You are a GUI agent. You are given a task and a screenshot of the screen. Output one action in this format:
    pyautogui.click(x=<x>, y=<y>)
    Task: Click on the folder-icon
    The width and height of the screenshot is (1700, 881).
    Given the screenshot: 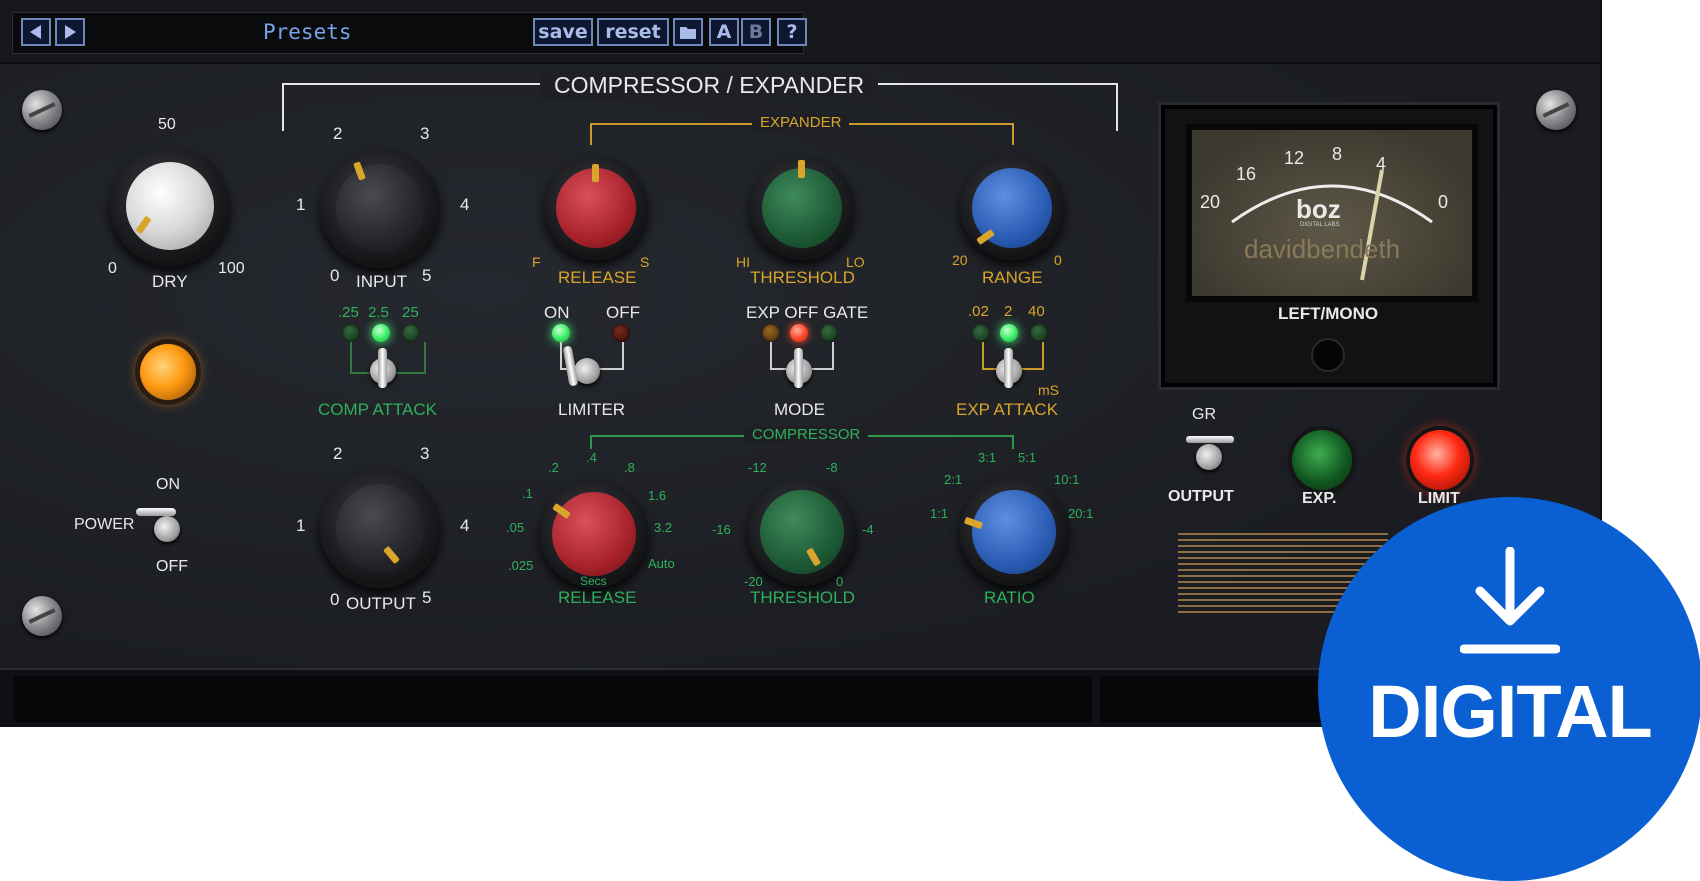 What is the action you would take?
    pyautogui.click(x=688, y=33)
    